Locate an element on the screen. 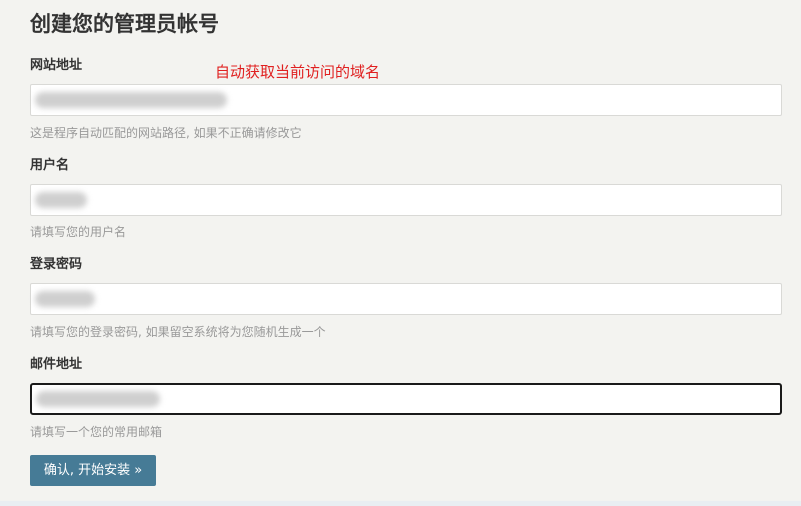  email-input is located at coordinates (406, 399).